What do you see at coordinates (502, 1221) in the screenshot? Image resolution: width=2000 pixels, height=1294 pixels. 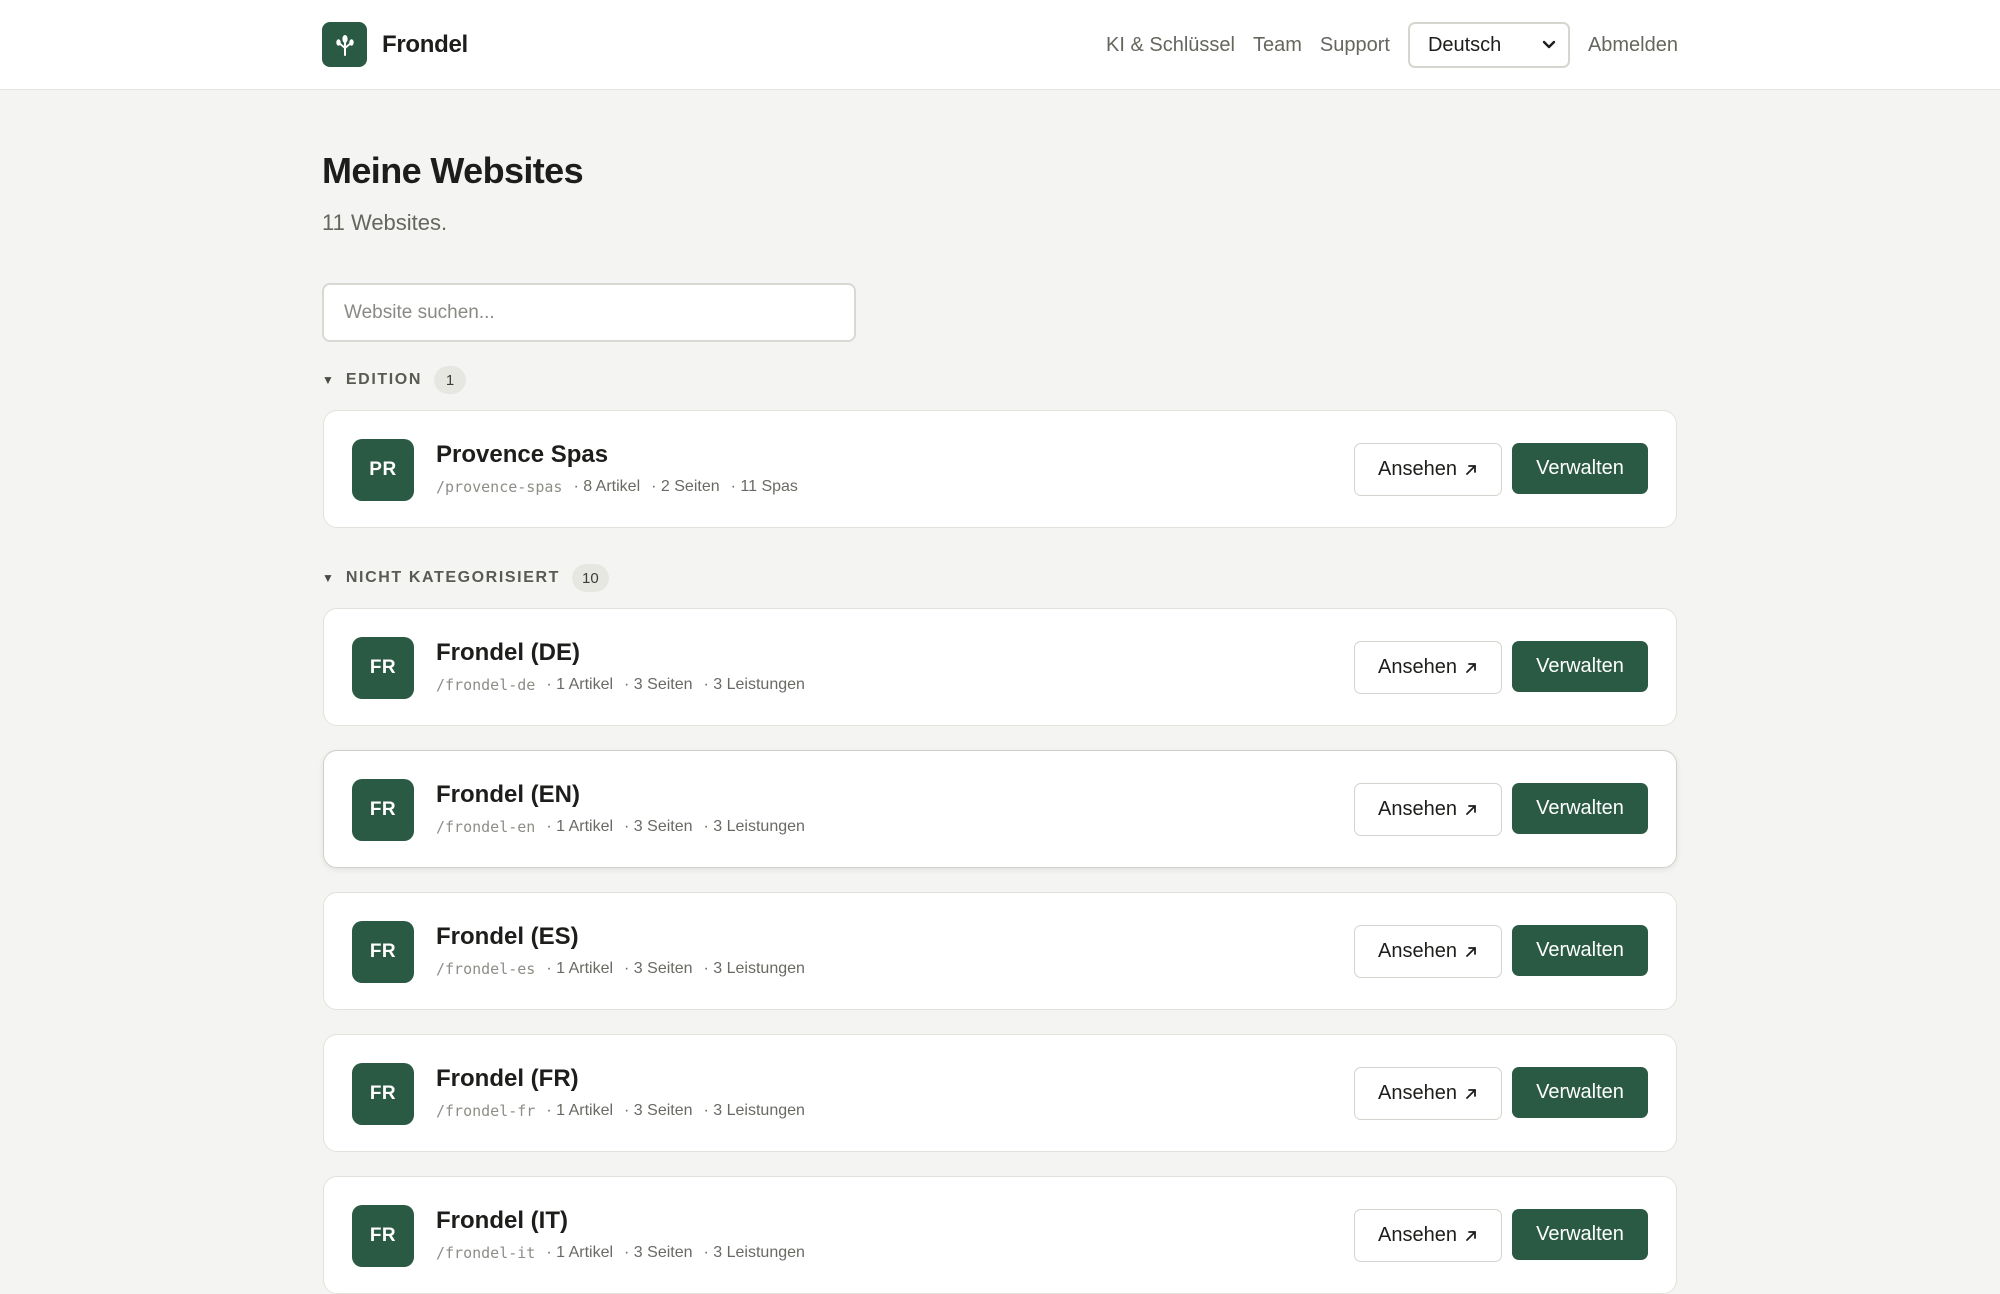 I see `site-name: Frondel (IT)` at bounding box center [502, 1221].